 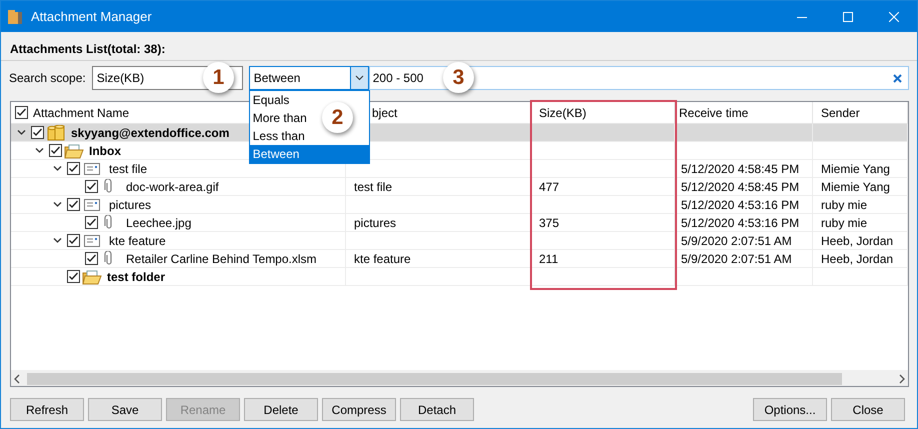 What do you see at coordinates (458, 77) in the screenshot?
I see `step-number-tooltip: 3` at bounding box center [458, 77].